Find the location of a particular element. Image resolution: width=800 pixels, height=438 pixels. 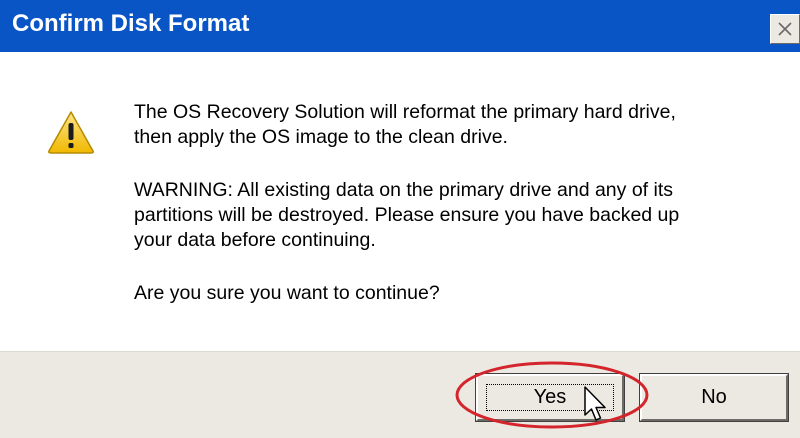

title-bar: Confirm Disk Format is located at coordinates (400, 26).